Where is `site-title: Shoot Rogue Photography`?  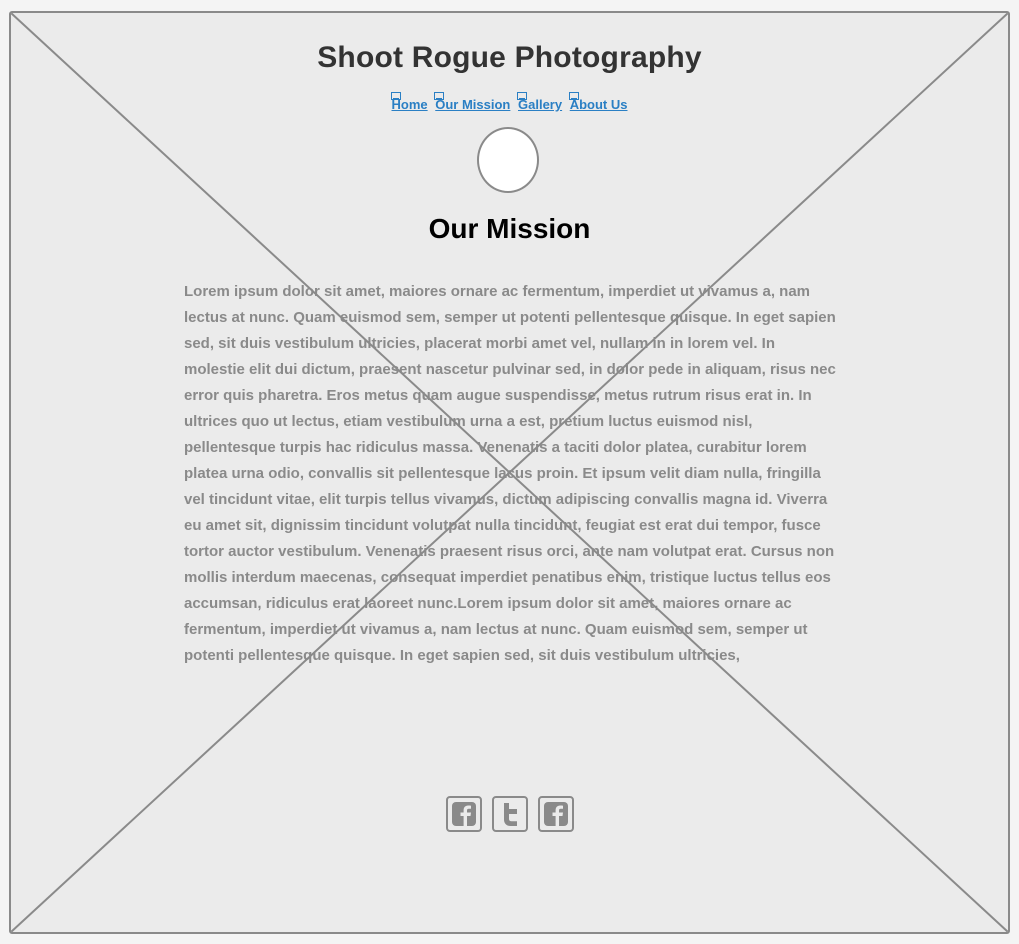
site-title: Shoot Rogue Photography is located at coordinates (509, 57).